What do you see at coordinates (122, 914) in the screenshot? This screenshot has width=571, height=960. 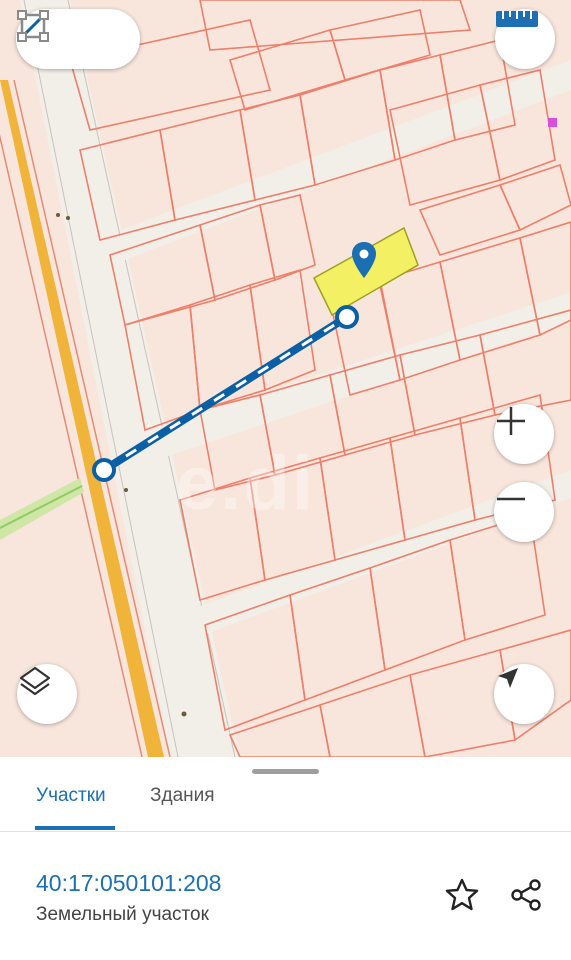 I see `parcel-type: Земельный участок` at bounding box center [122, 914].